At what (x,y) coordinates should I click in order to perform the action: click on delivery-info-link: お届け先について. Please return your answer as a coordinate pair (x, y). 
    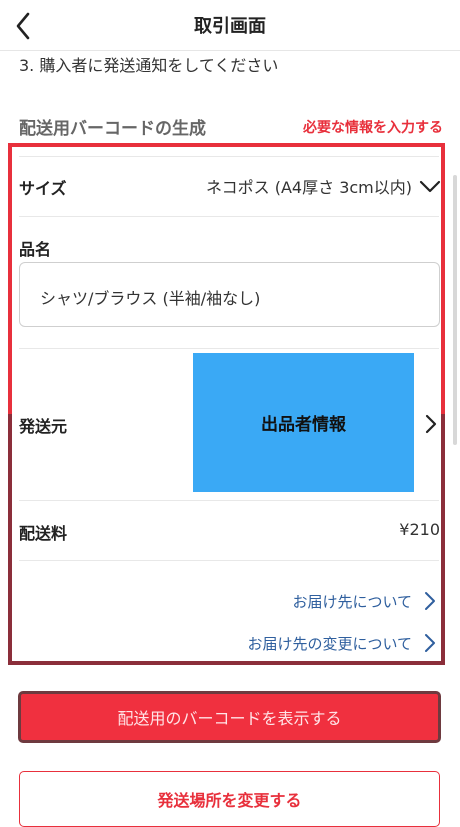
    Looking at the image, I should click on (364, 601).